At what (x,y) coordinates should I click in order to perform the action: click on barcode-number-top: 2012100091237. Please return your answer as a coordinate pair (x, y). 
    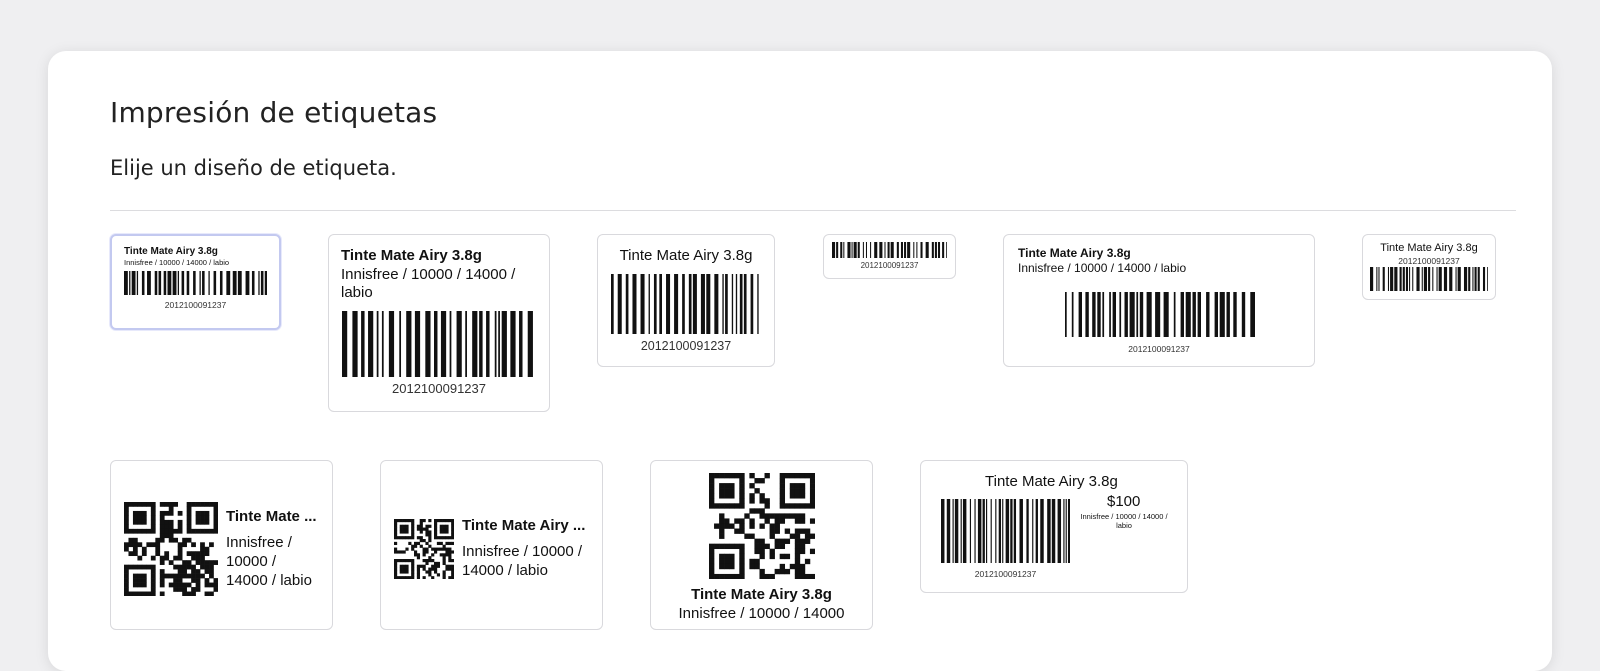
    Looking at the image, I should click on (1429, 261).